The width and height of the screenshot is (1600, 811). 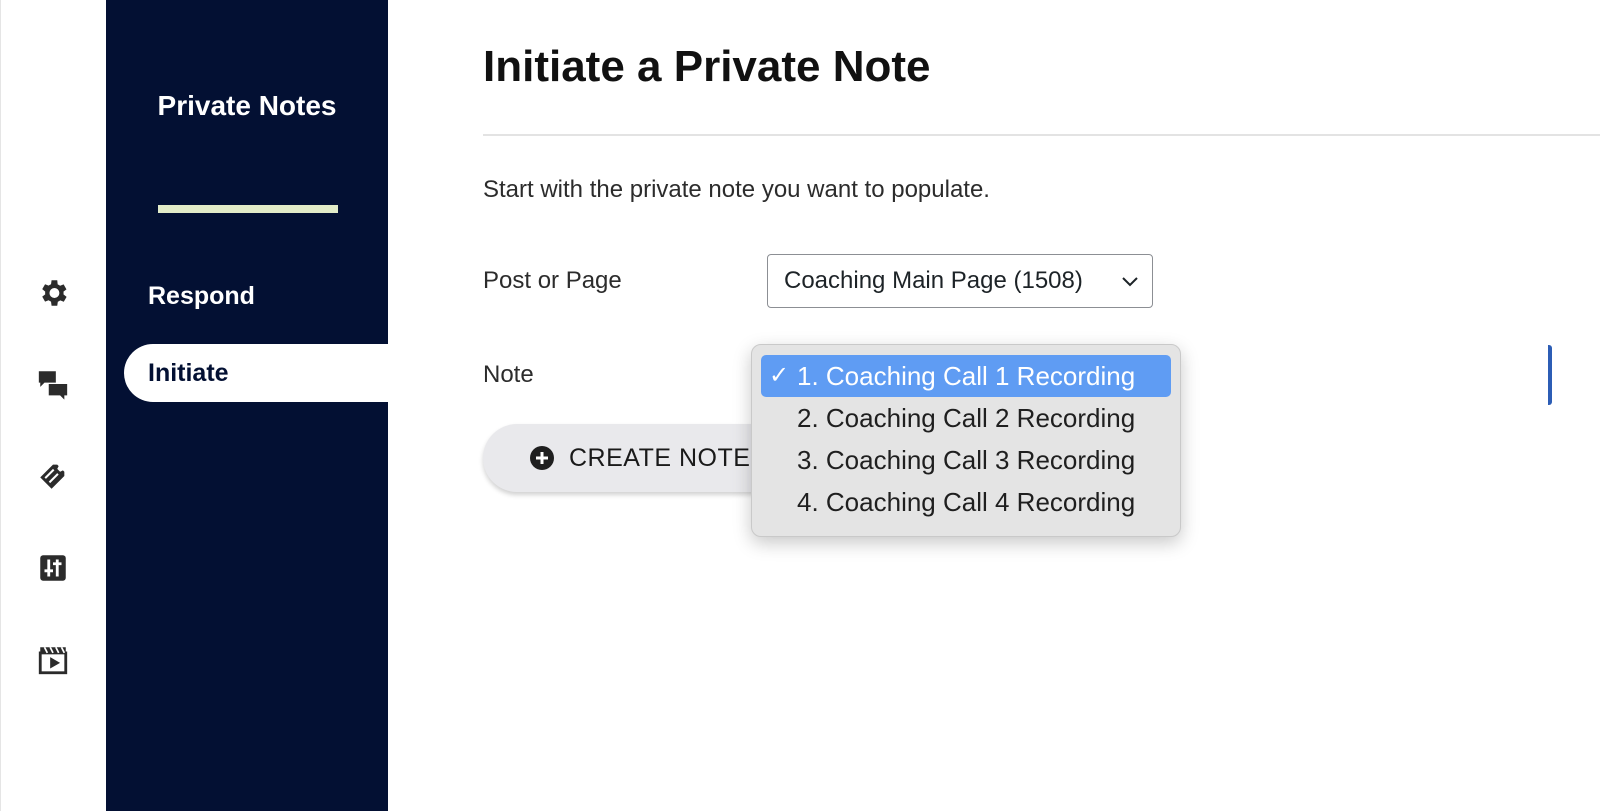 What do you see at coordinates (542, 458) in the screenshot?
I see `plus-circle-icon` at bounding box center [542, 458].